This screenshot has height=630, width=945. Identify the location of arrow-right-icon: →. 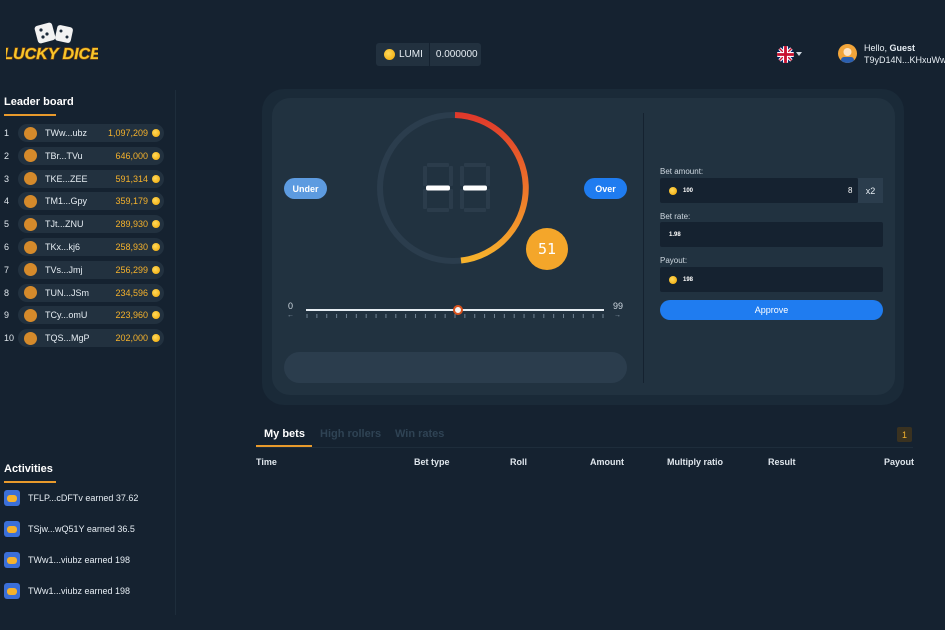
(617, 315).